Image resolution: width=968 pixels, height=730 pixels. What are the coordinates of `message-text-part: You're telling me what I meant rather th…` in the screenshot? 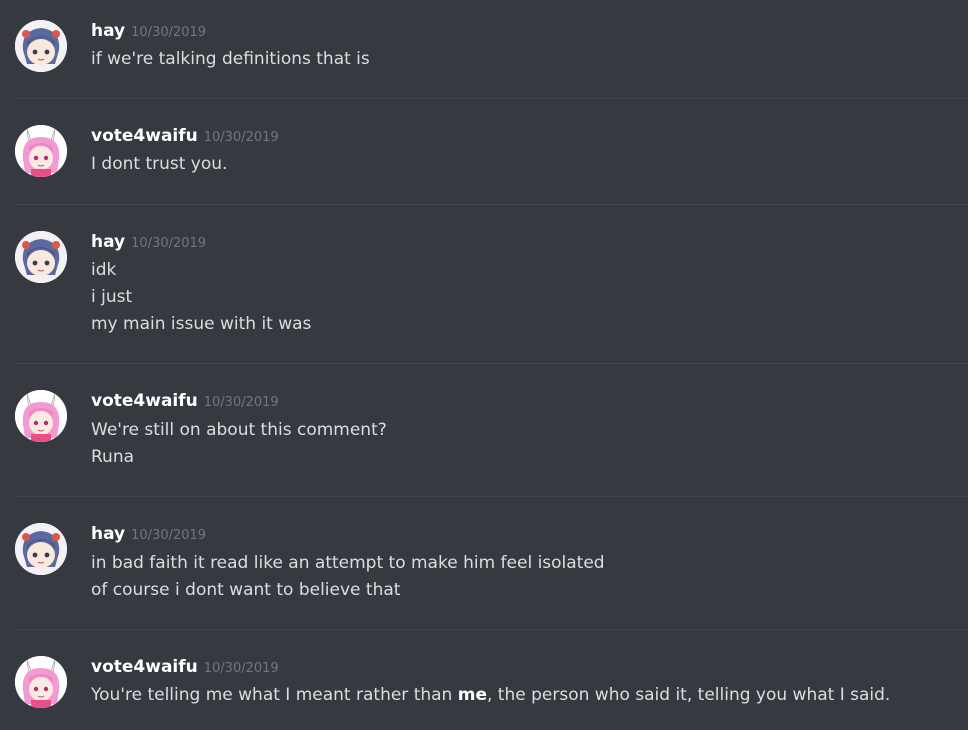 It's located at (274, 695).